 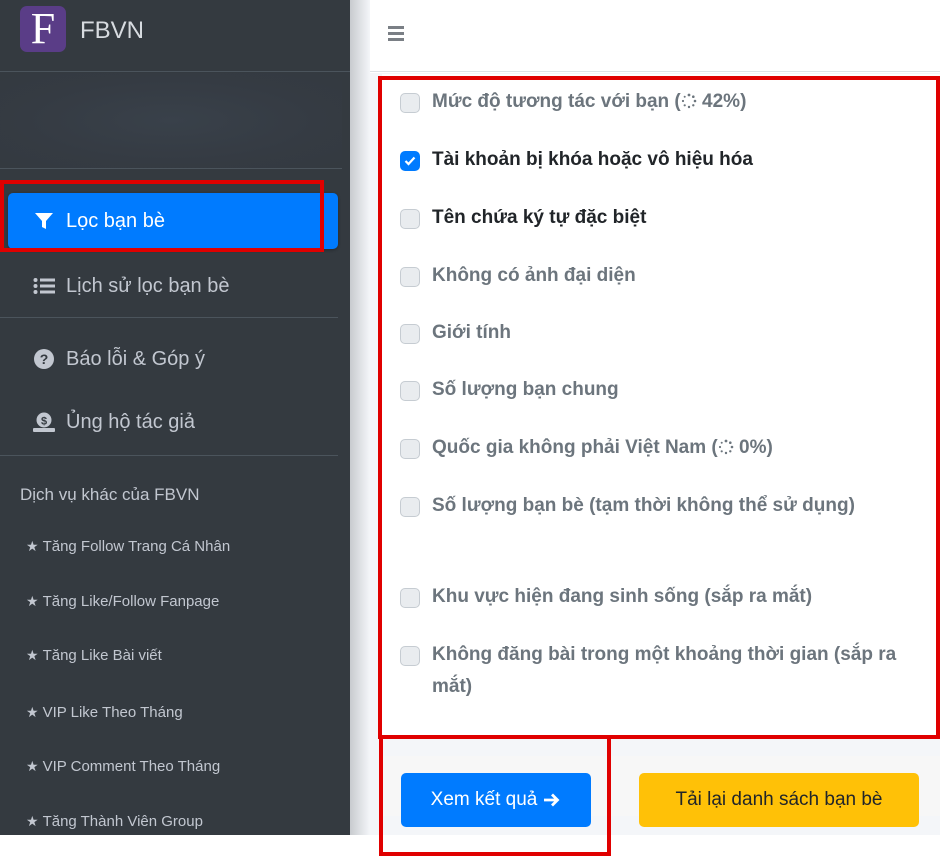 What do you see at coordinates (666, 278) in the screenshot?
I see `filter-option-no-avatar: Không có ảnh đại diện` at bounding box center [666, 278].